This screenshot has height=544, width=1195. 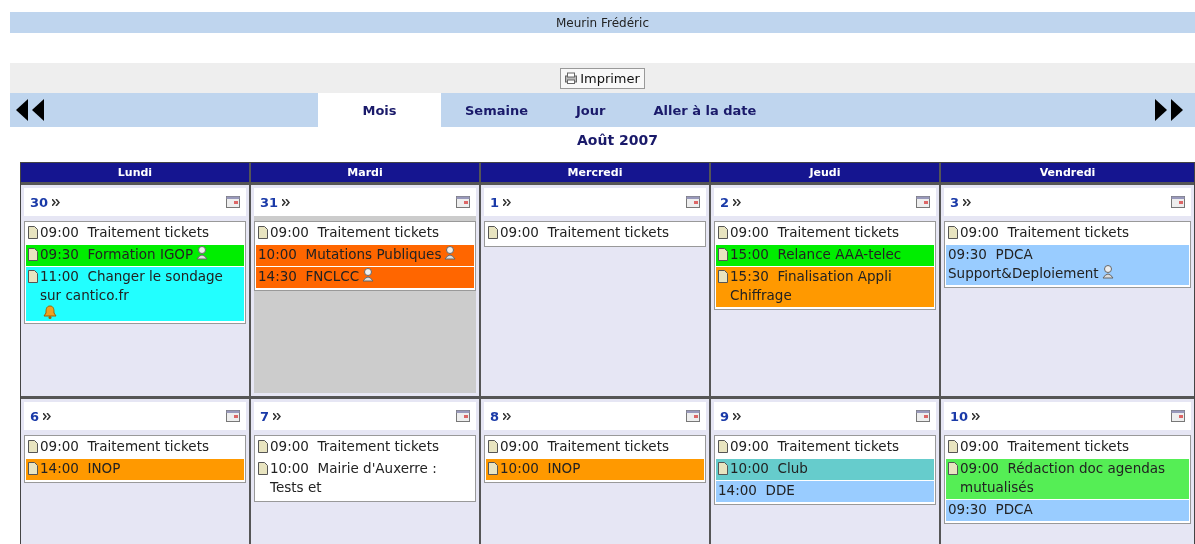 What do you see at coordinates (602, 78) in the screenshot?
I see `print-button: Imprimer` at bounding box center [602, 78].